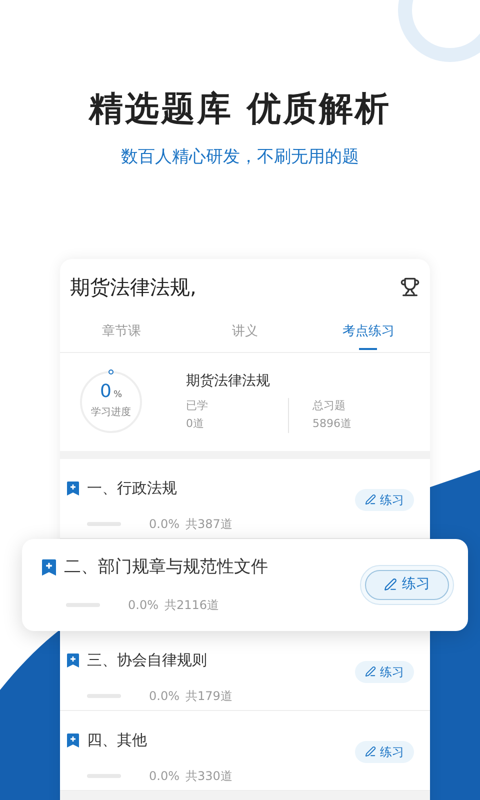 Image resolution: width=480 pixels, height=800 pixels. What do you see at coordinates (245, 584) in the screenshot?
I see `highlighted-chapter-card: 二、部门规章与规范性文件 0.0% 共2116道 练习` at bounding box center [245, 584].